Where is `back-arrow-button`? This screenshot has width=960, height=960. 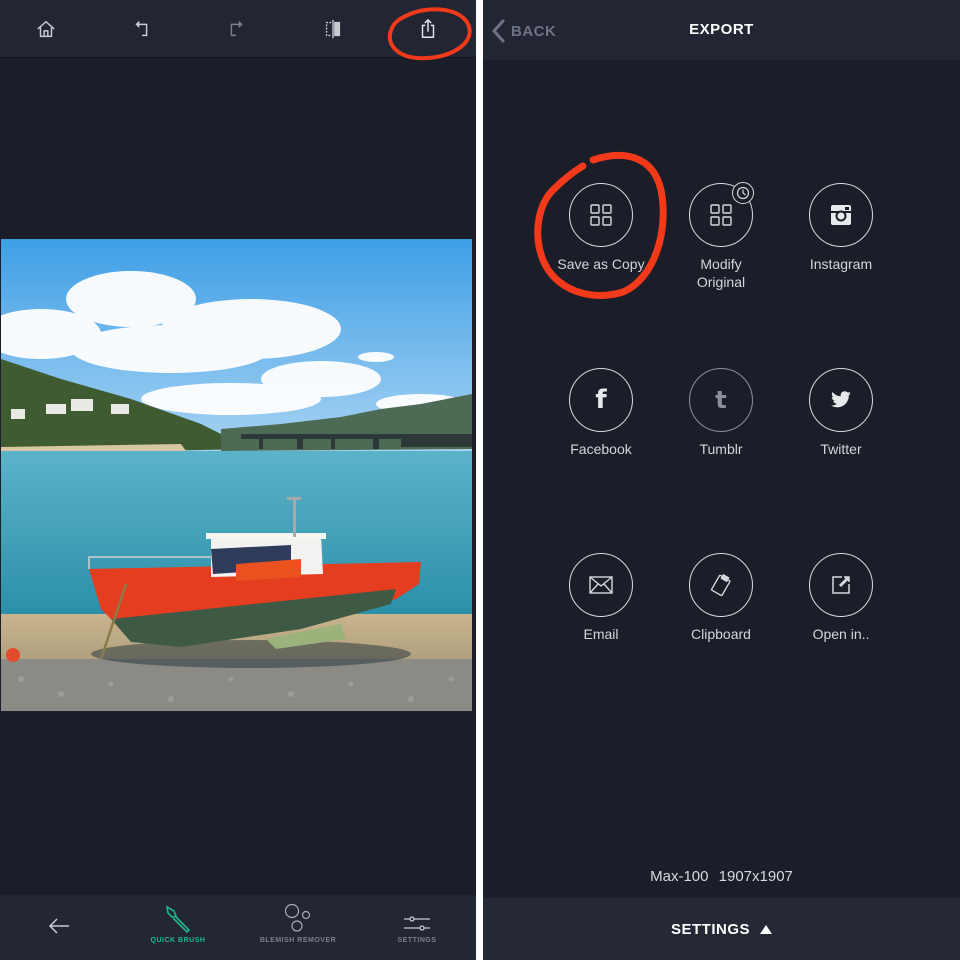 back-arrow-button is located at coordinates (59, 927).